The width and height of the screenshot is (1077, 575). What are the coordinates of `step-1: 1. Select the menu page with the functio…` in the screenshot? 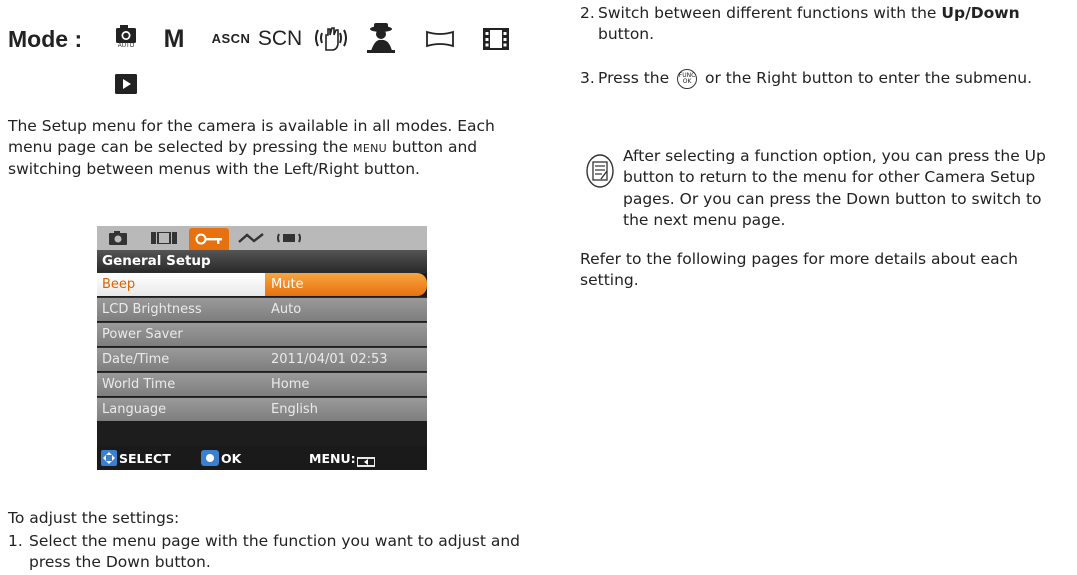 It's located at (273, 552).